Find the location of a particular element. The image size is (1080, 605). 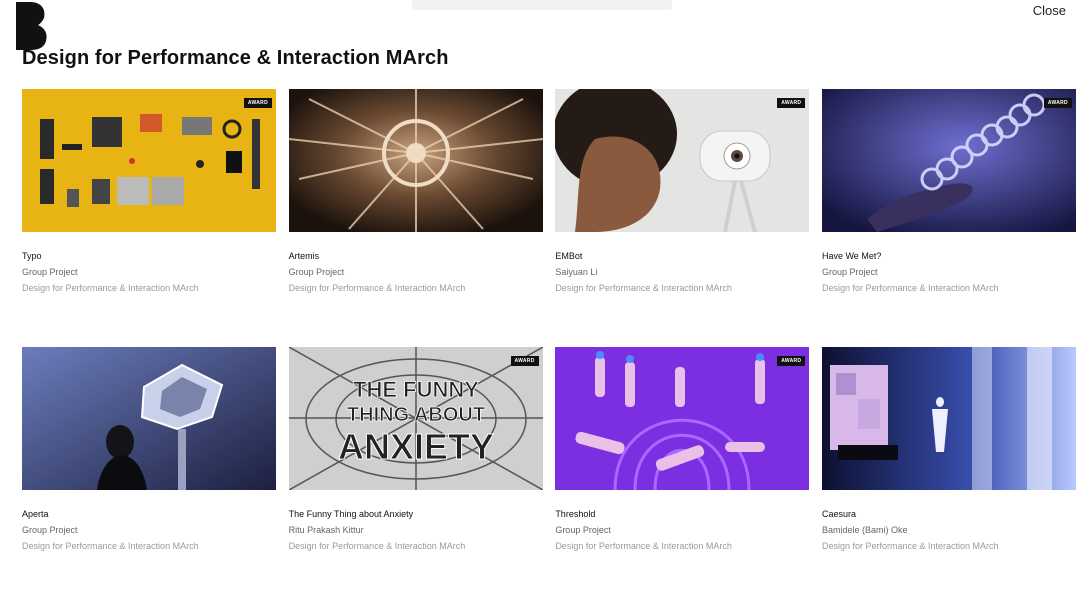

thumbnail-hand-with-glass-coil is located at coordinates (948, 160).